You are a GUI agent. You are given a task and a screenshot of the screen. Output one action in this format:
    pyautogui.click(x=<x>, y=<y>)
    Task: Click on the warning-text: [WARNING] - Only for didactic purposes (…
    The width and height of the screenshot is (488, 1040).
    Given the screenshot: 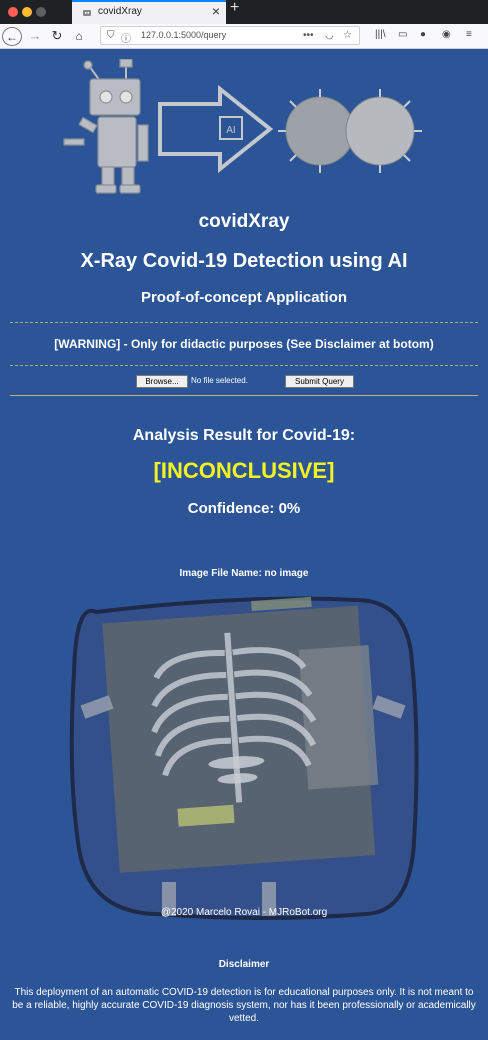 What is the action you would take?
    pyautogui.click(x=244, y=344)
    